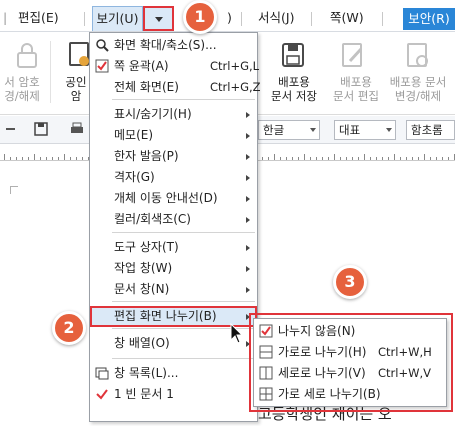 Image resolution: width=455 pixels, height=426 pixels. Describe the element at coordinates (11, 129) in the screenshot. I see `undo-icon` at that location.